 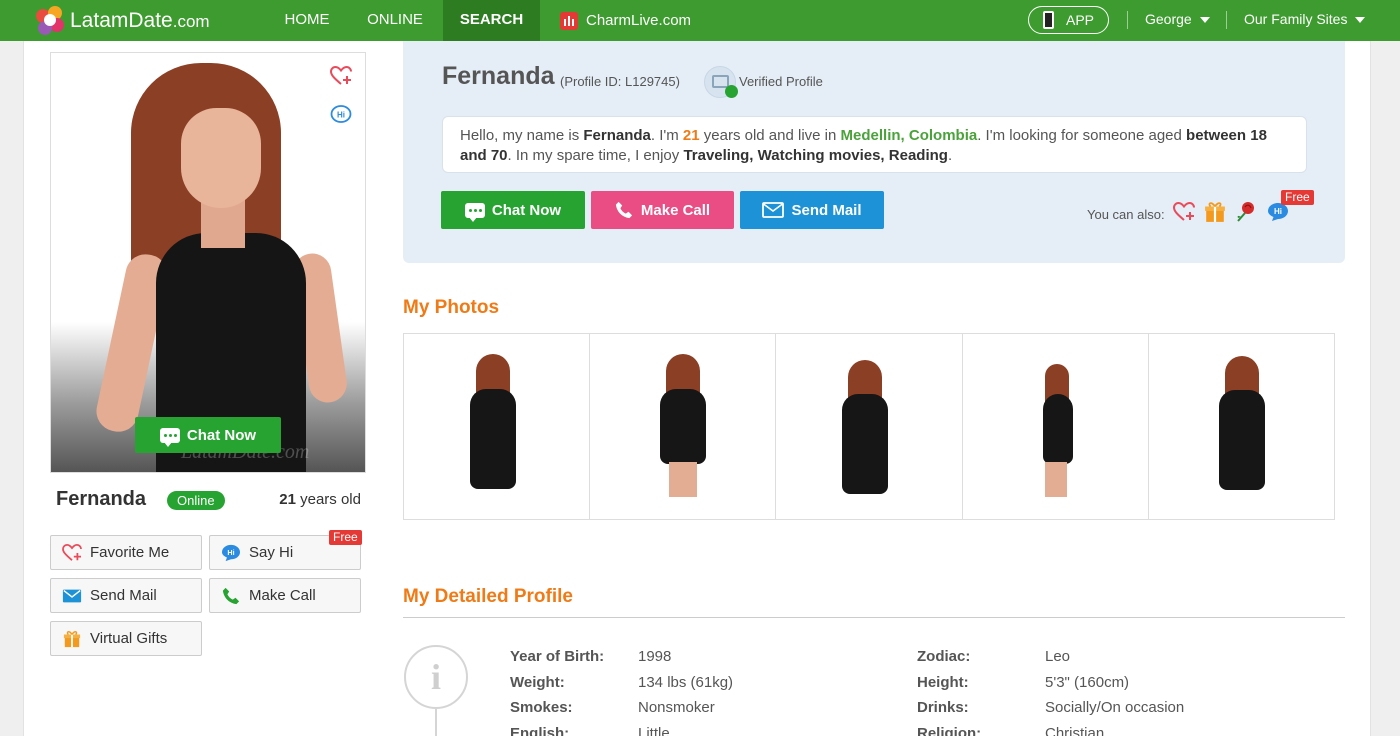 I want to click on detail-label: English:, so click(x=540, y=730).